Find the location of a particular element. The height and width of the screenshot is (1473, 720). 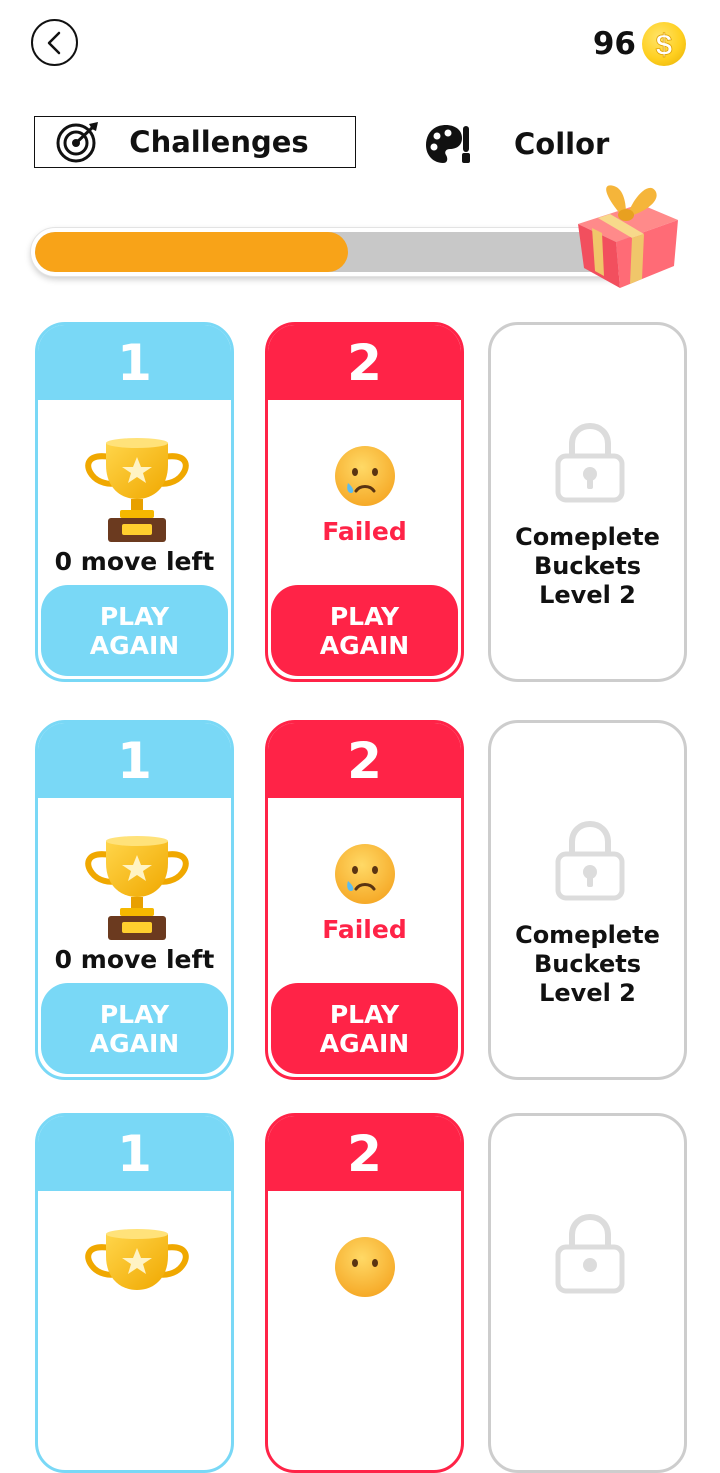

challenge-card-locked is located at coordinates (587, 1293).